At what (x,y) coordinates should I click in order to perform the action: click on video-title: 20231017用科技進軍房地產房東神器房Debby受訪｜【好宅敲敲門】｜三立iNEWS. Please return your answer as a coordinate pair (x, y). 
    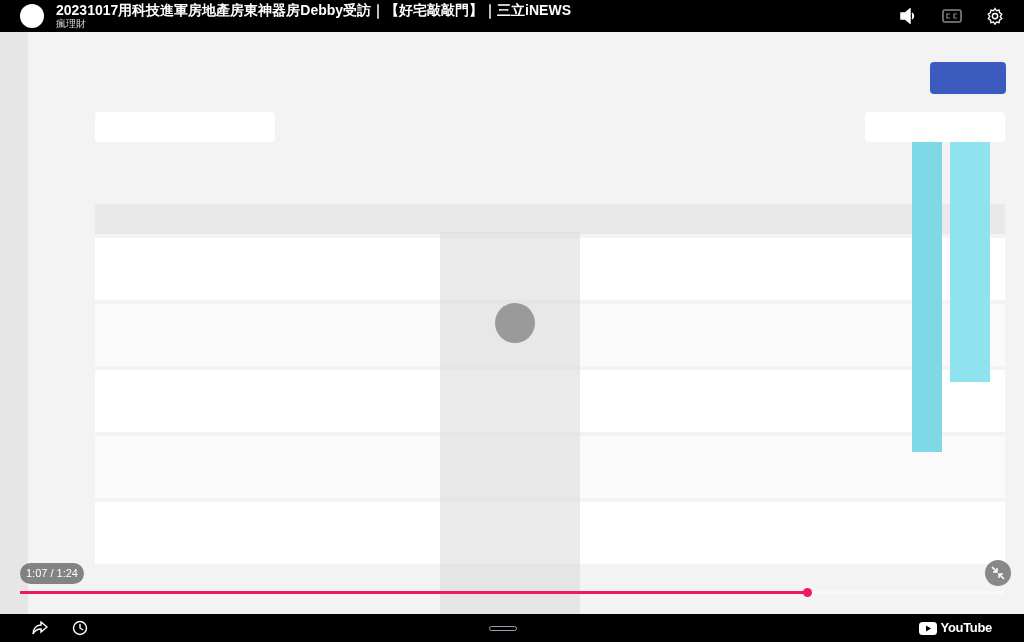
    Looking at the image, I should click on (472, 10).